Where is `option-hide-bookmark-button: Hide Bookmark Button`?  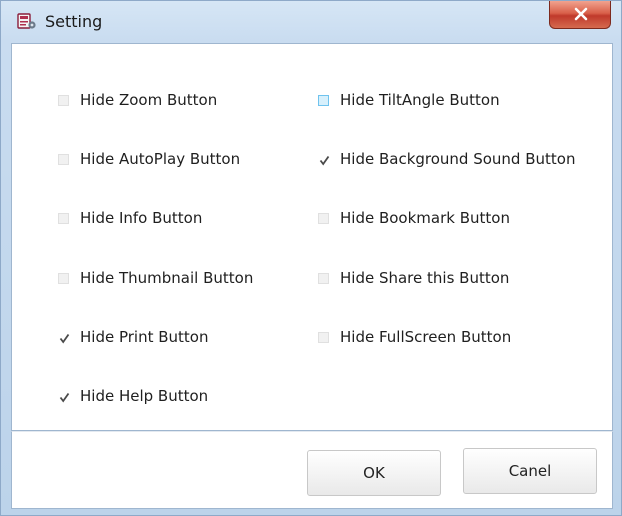
option-hide-bookmark-button: Hide Bookmark Button is located at coordinates (414, 218).